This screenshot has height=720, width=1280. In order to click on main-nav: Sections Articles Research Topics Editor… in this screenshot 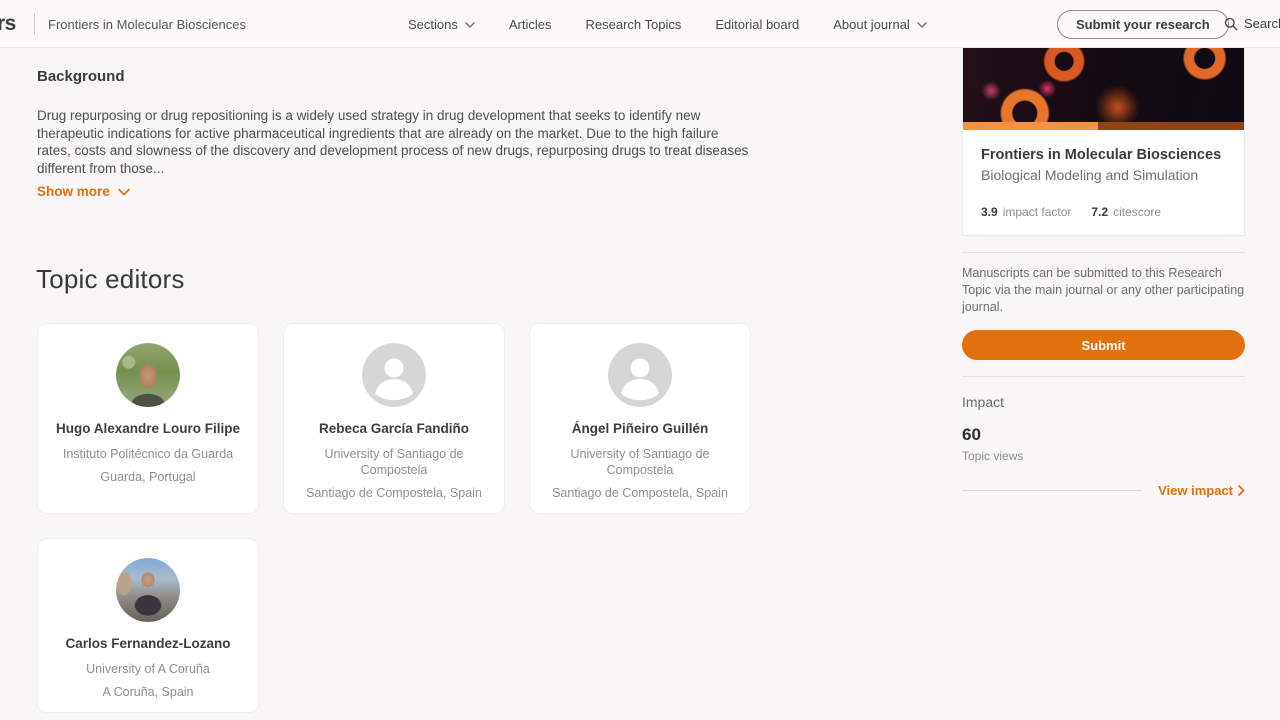, I will do `click(667, 24)`.